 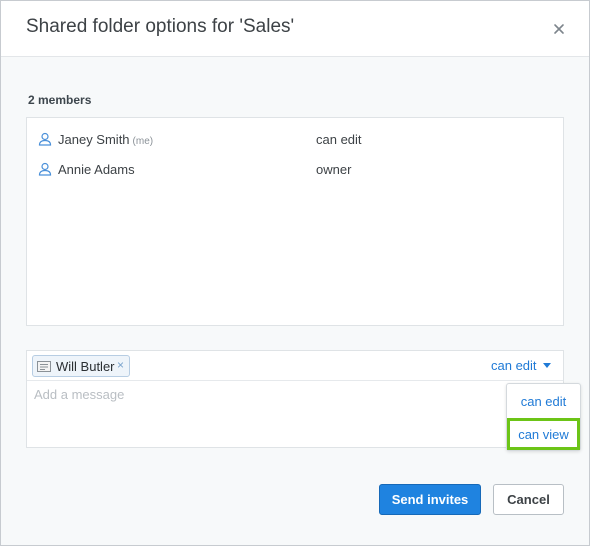 What do you see at coordinates (546, 365) in the screenshot?
I see `chevron-down-icon` at bounding box center [546, 365].